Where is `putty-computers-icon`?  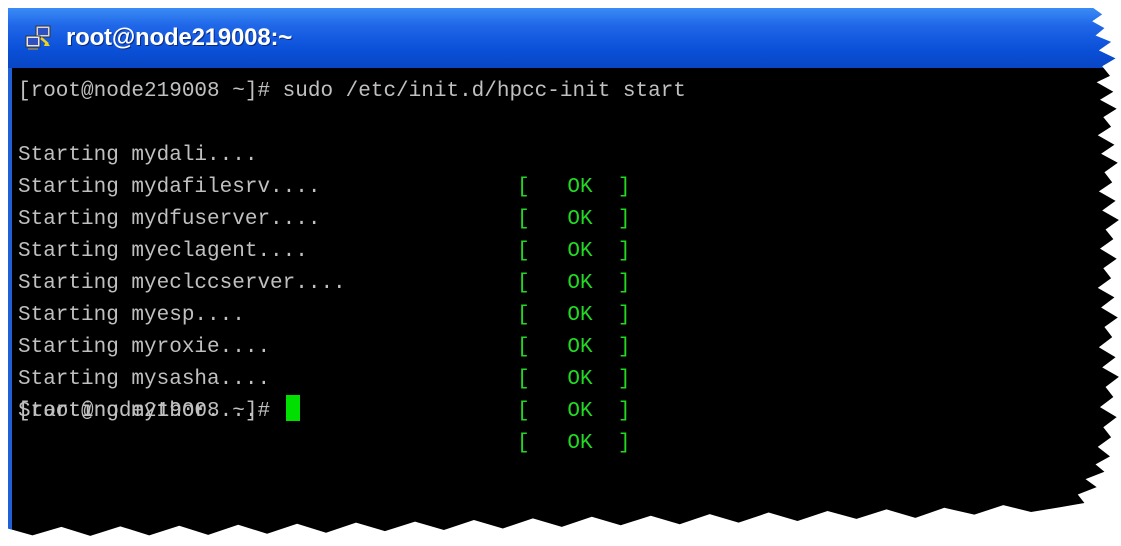 putty-computers-icon is located at coordinates (39, 38).